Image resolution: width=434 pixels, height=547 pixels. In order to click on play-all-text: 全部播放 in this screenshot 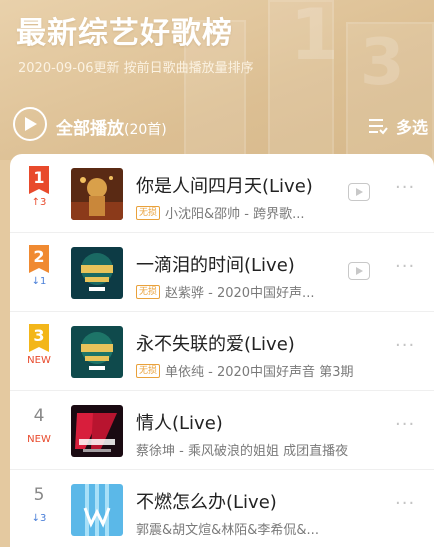, I will do `click(90, 129)`.